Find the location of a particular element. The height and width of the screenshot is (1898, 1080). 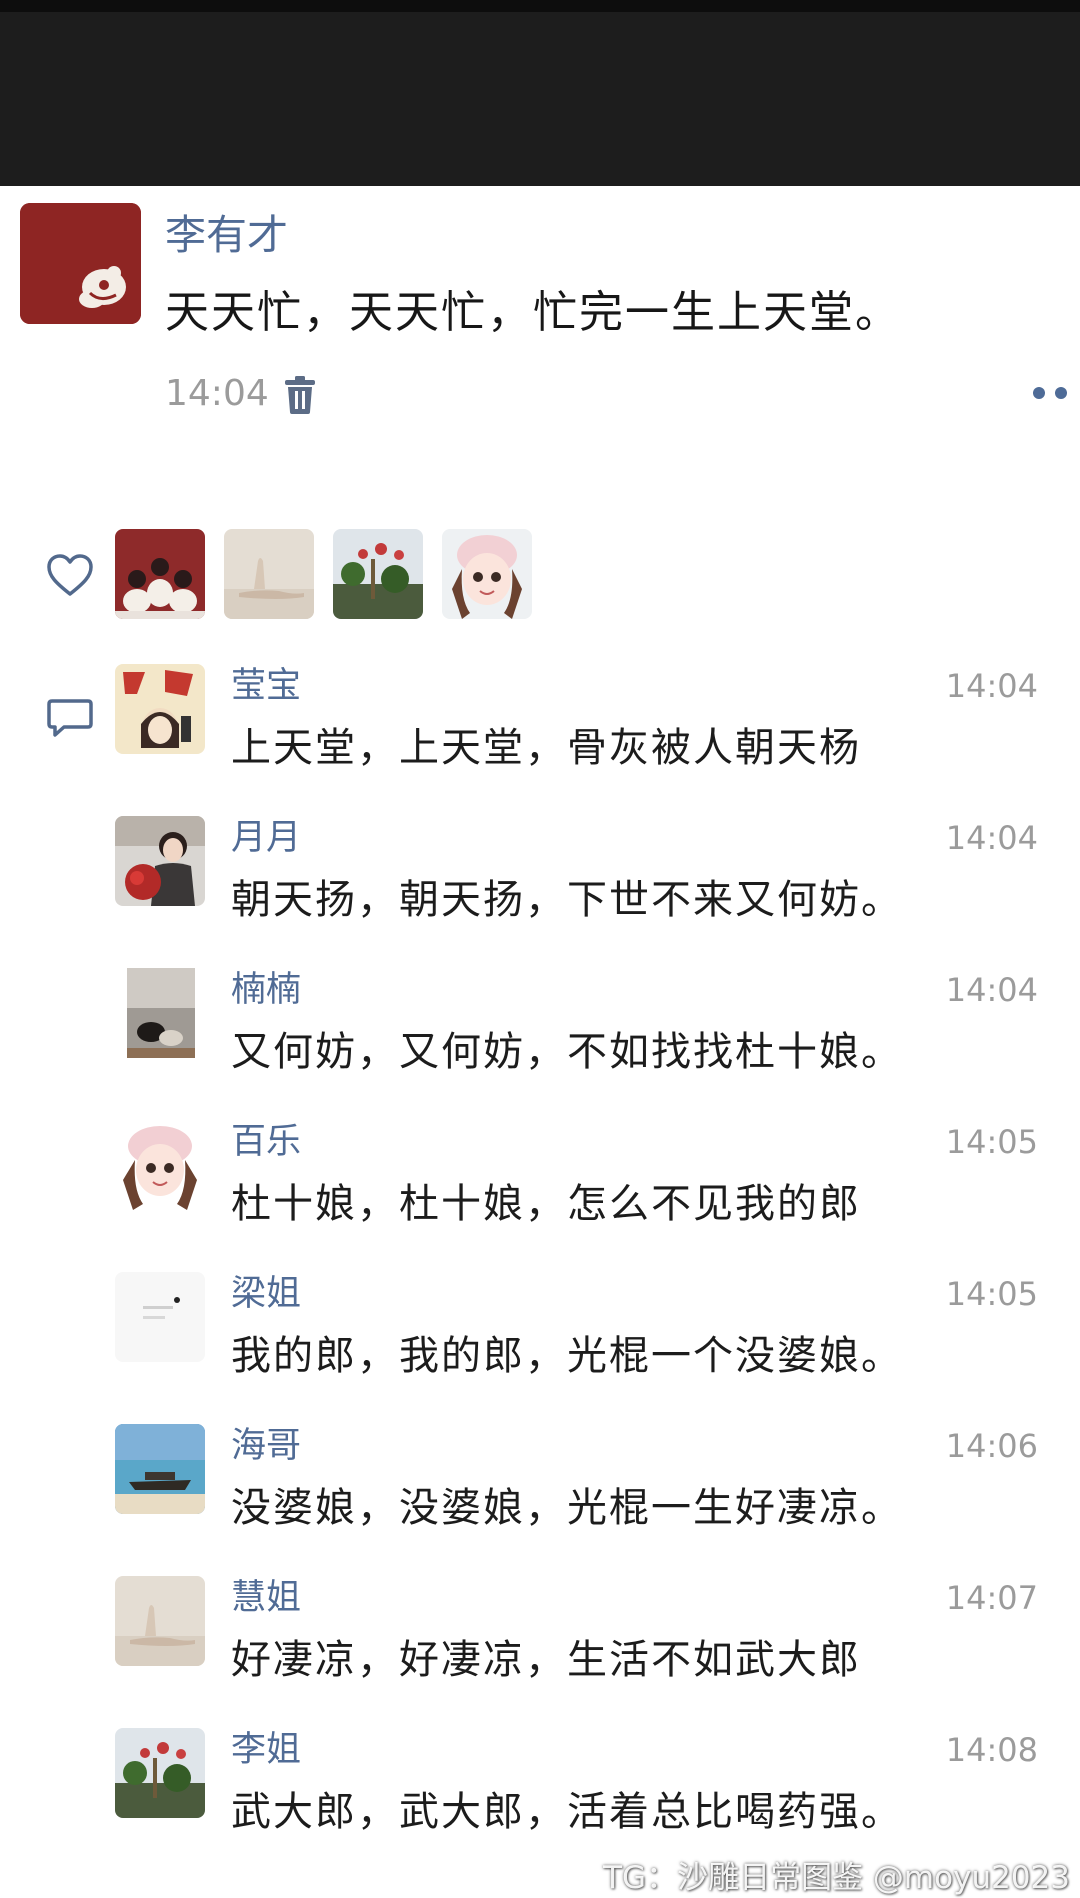

comment-text: 没婆娘，没婆娘，光棍一生好凄凉。 is located at coordinates (567, 1508).